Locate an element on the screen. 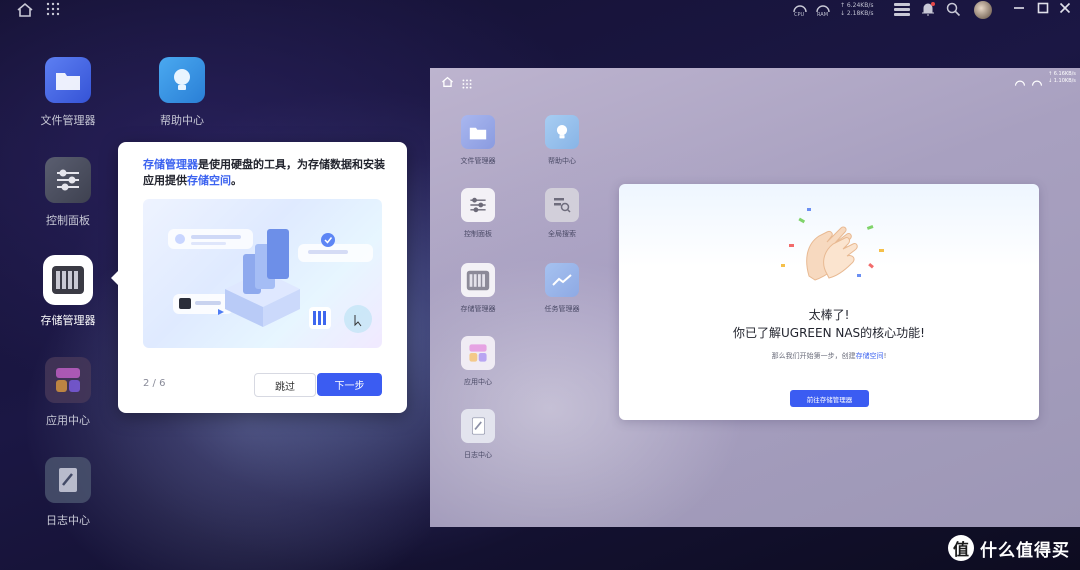  window-app-storage-manager: 存储管理器 is located at coordinates (478, 288).